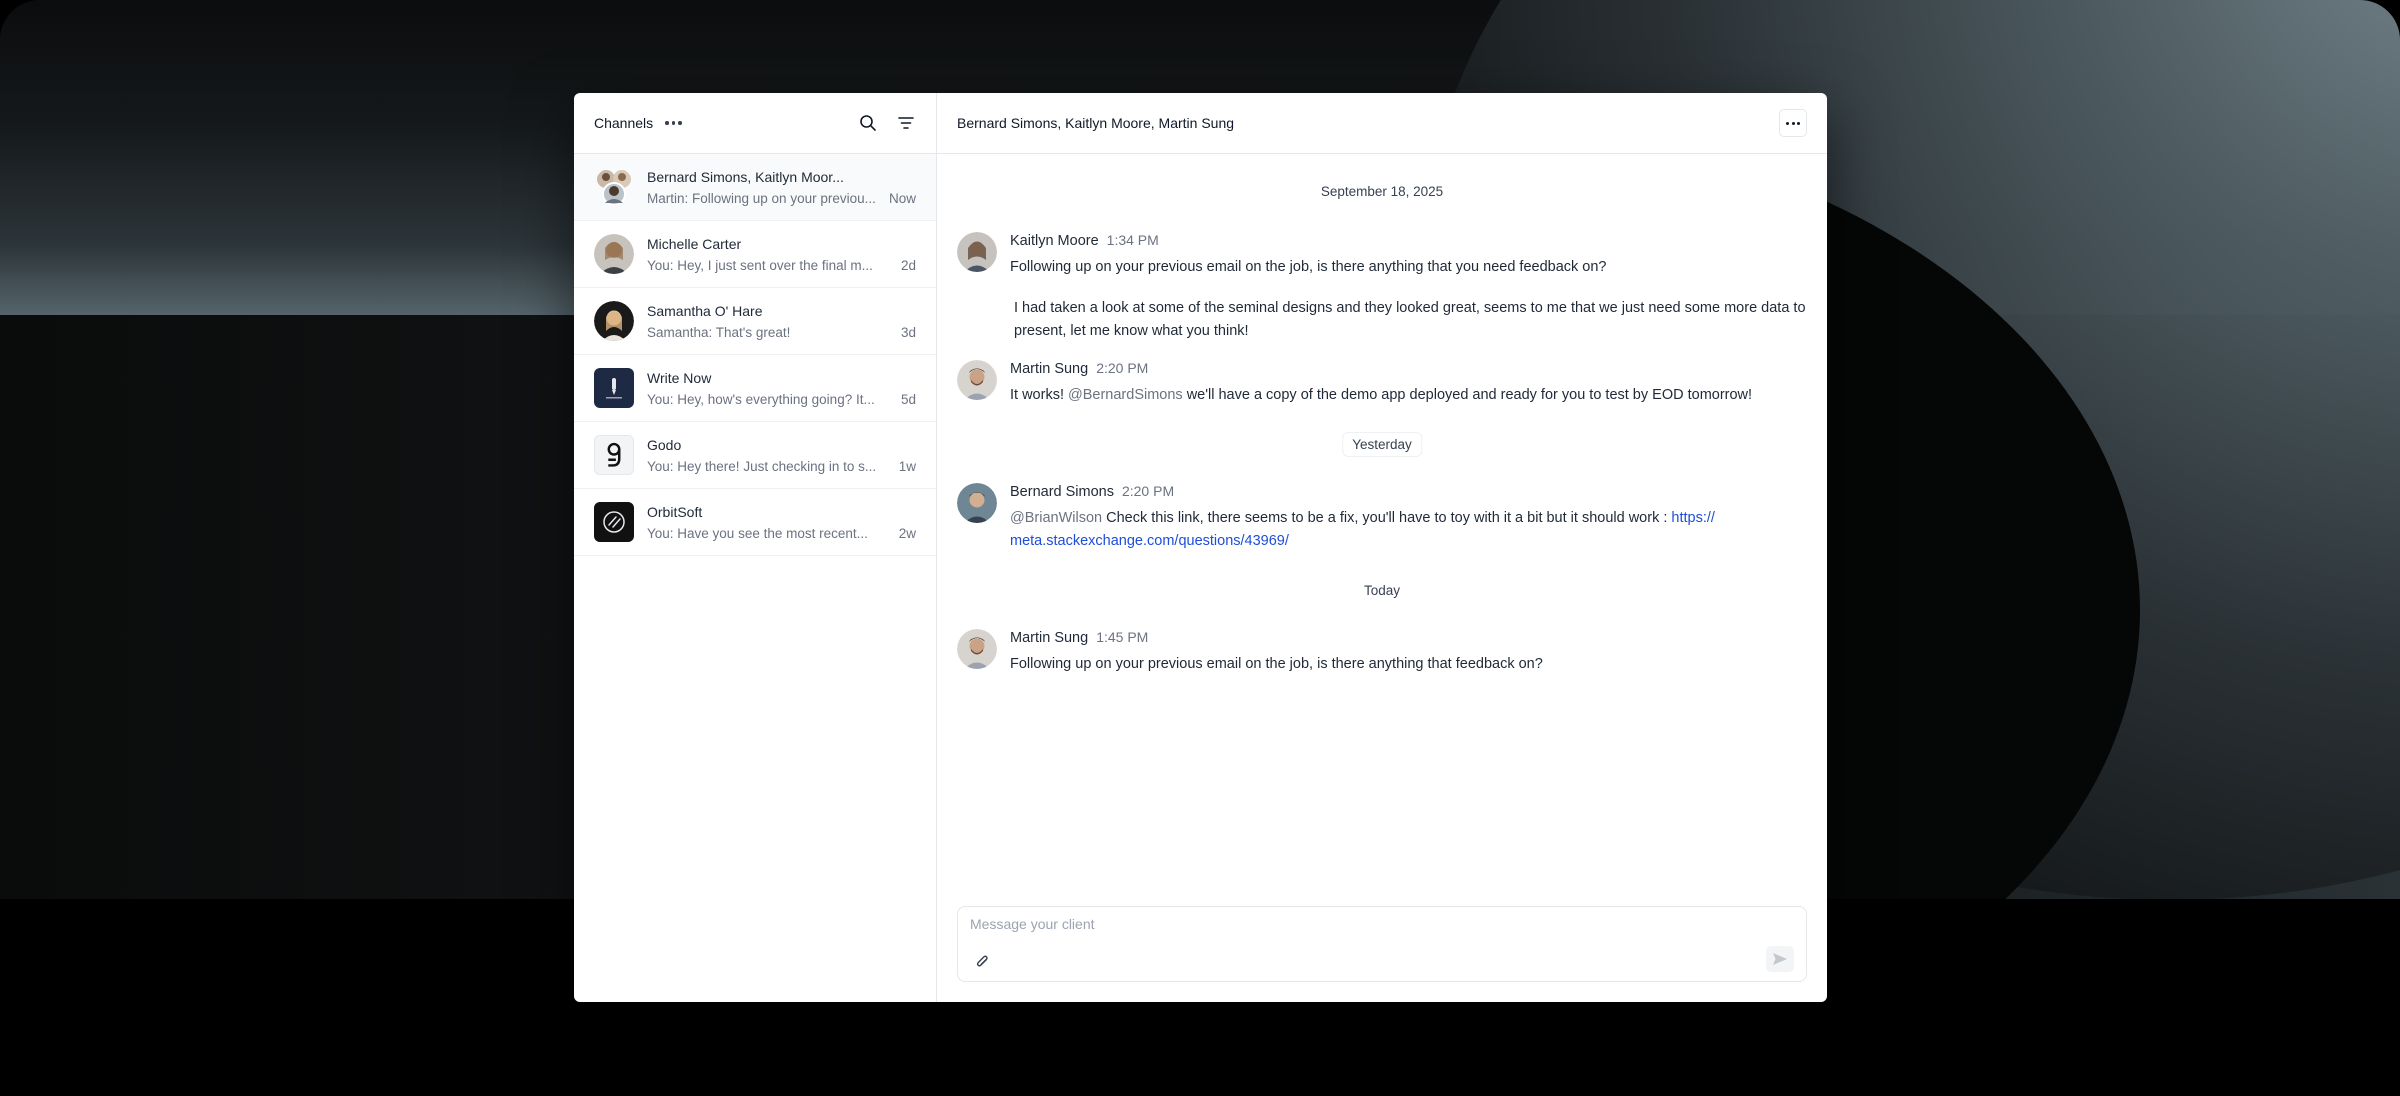 The image size is (2400, 1096). I want to click on channel-preview: Samantha: That's great!, so click(719, 332).